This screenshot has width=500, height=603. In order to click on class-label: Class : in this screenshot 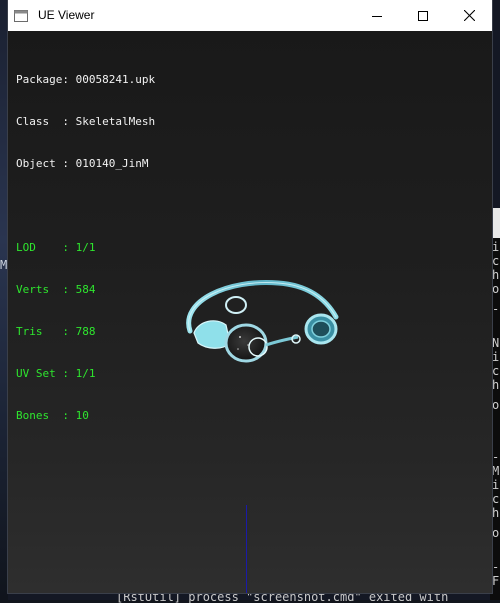, I will do `click(46, 121)`.